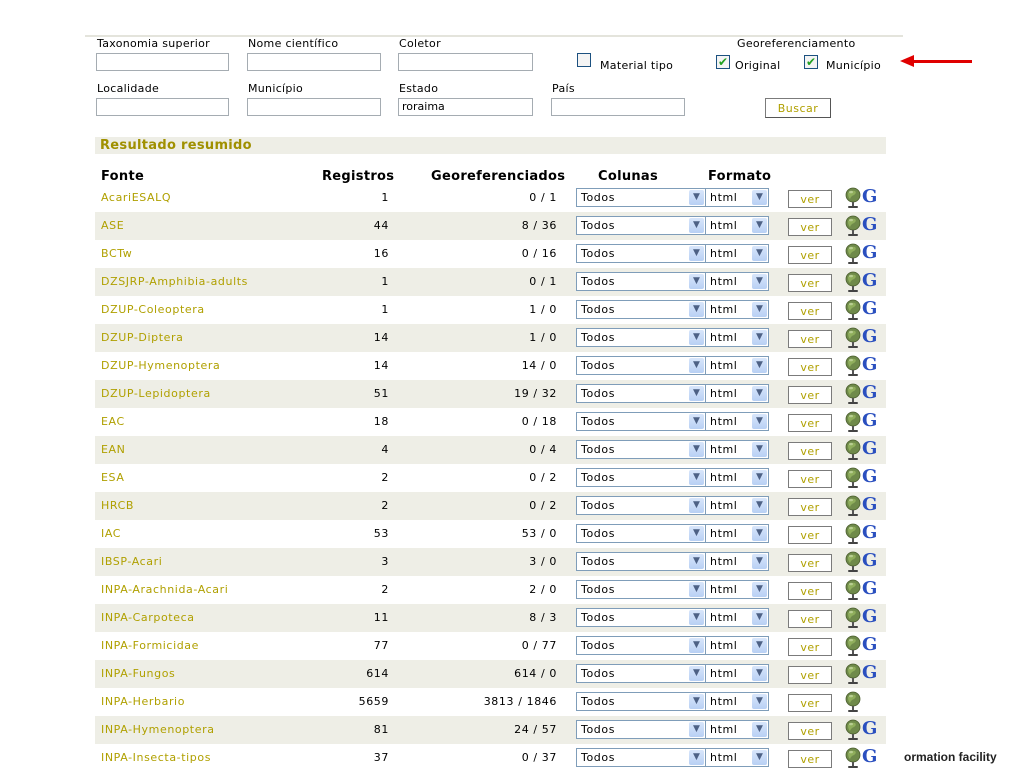  Describe the element at coordinates (113, 422) in the screenshot. I see `fonte-link: EAC` at that location.